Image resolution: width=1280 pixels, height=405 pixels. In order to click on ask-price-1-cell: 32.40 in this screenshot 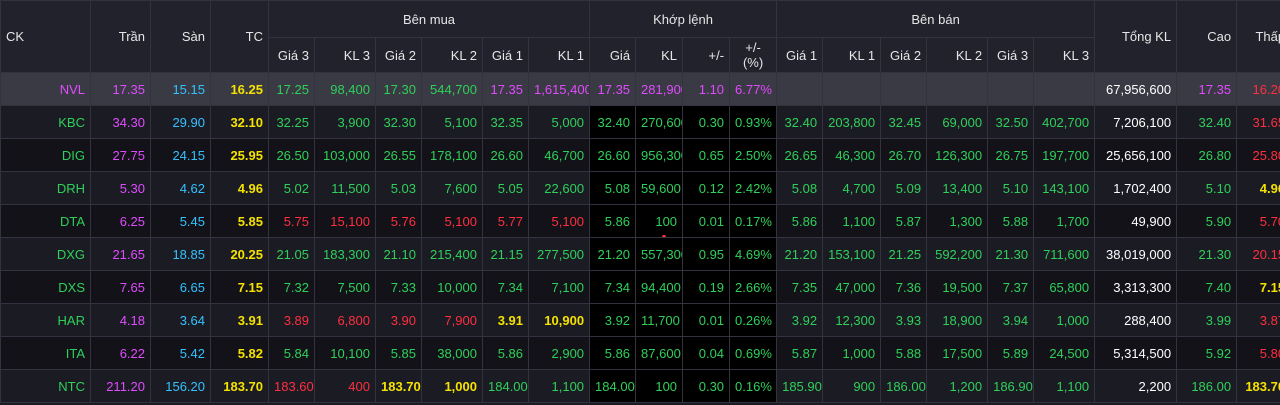, I will do `click(800, 122)`.